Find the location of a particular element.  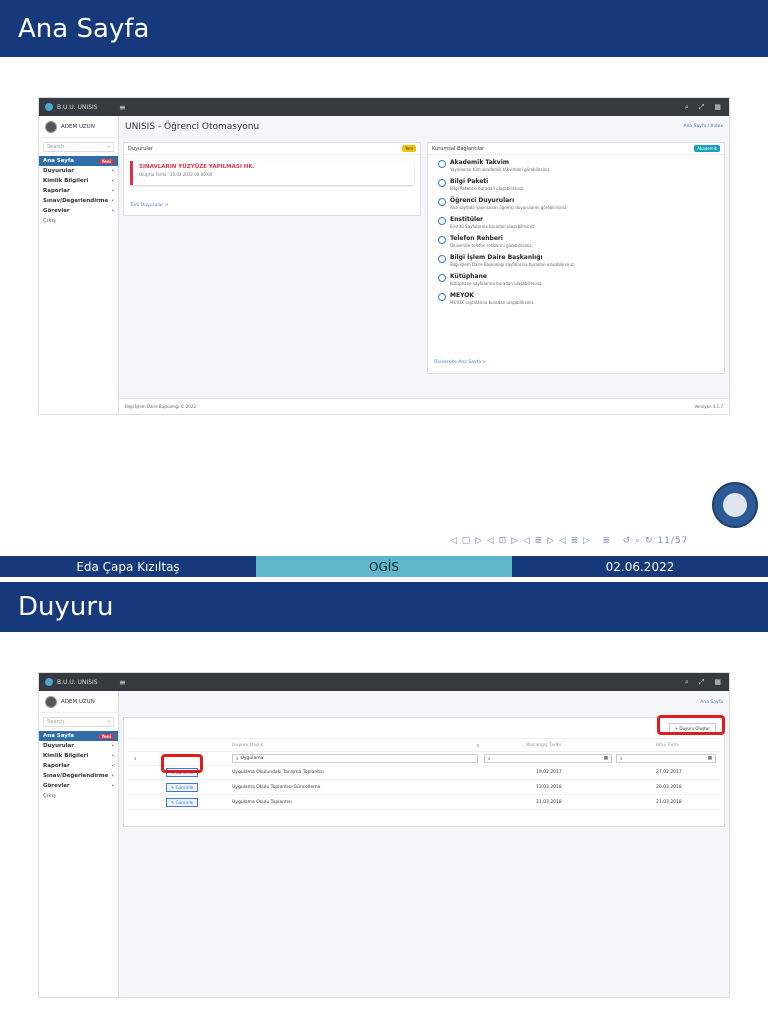

sort-icon: ⇅ is located at coordinates (477, 745).